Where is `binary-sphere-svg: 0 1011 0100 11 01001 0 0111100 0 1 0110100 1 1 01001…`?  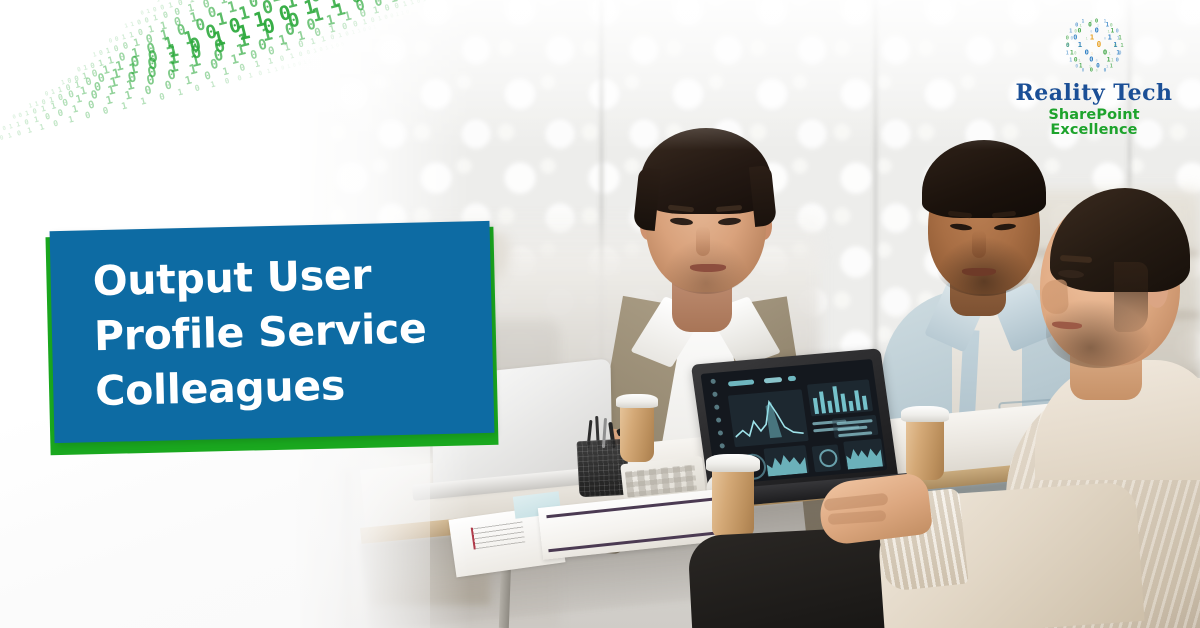 binary-sphere-svg: 0 1011 0100 11 01001 0 0111100 0 1 0110100 1 1 01001… is located at coordinates (1095, 46).